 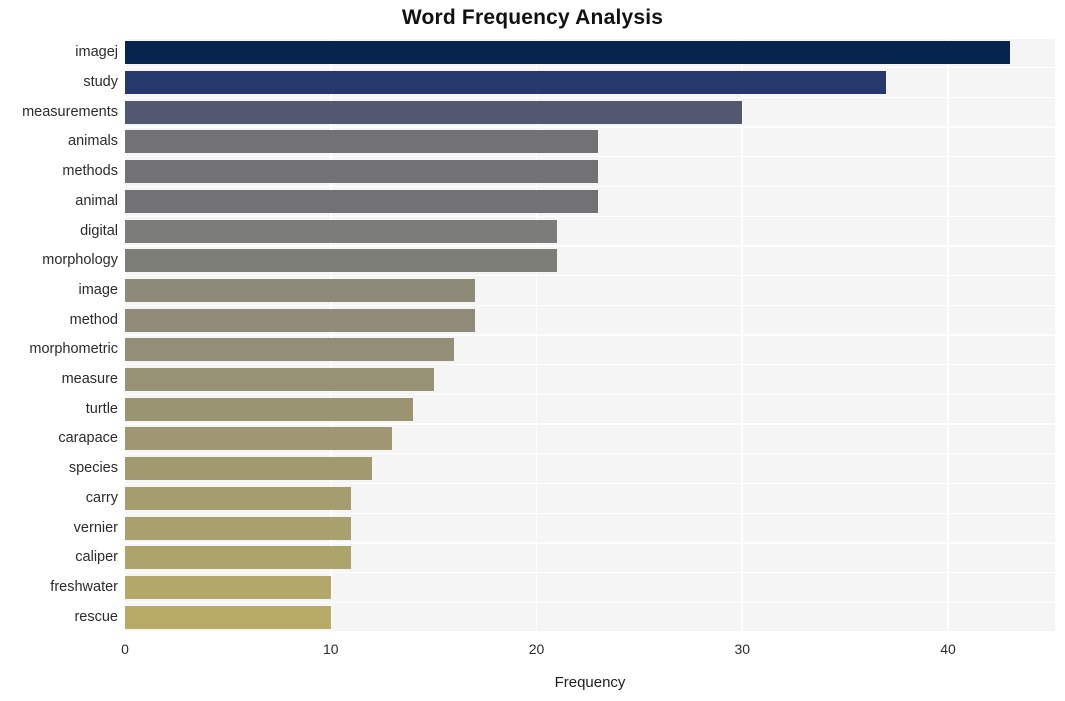 What do you see at coordinates (98, 289) in the screenshot?
I see `y-axis-tick-label: image` at bounding box center [98, 289].